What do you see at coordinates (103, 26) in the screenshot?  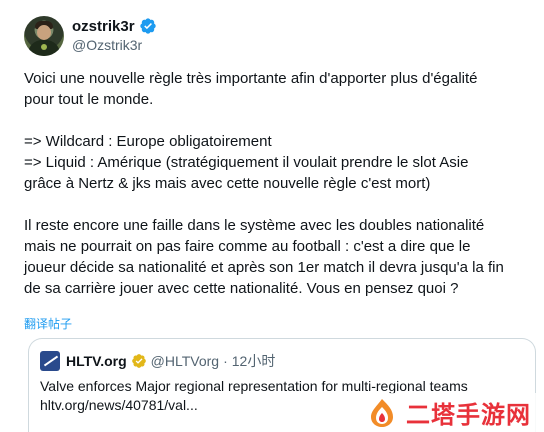 I see `author-display-name: ozstrik3r` at bounding box center [103, 26].